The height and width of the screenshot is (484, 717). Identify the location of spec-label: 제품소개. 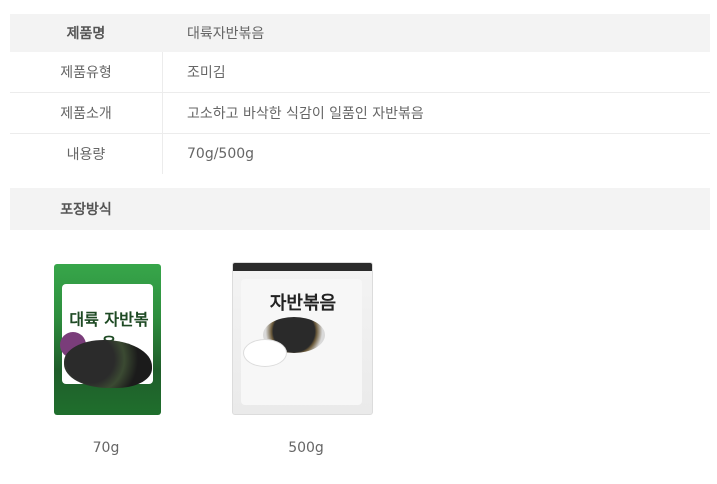
(86, 114).